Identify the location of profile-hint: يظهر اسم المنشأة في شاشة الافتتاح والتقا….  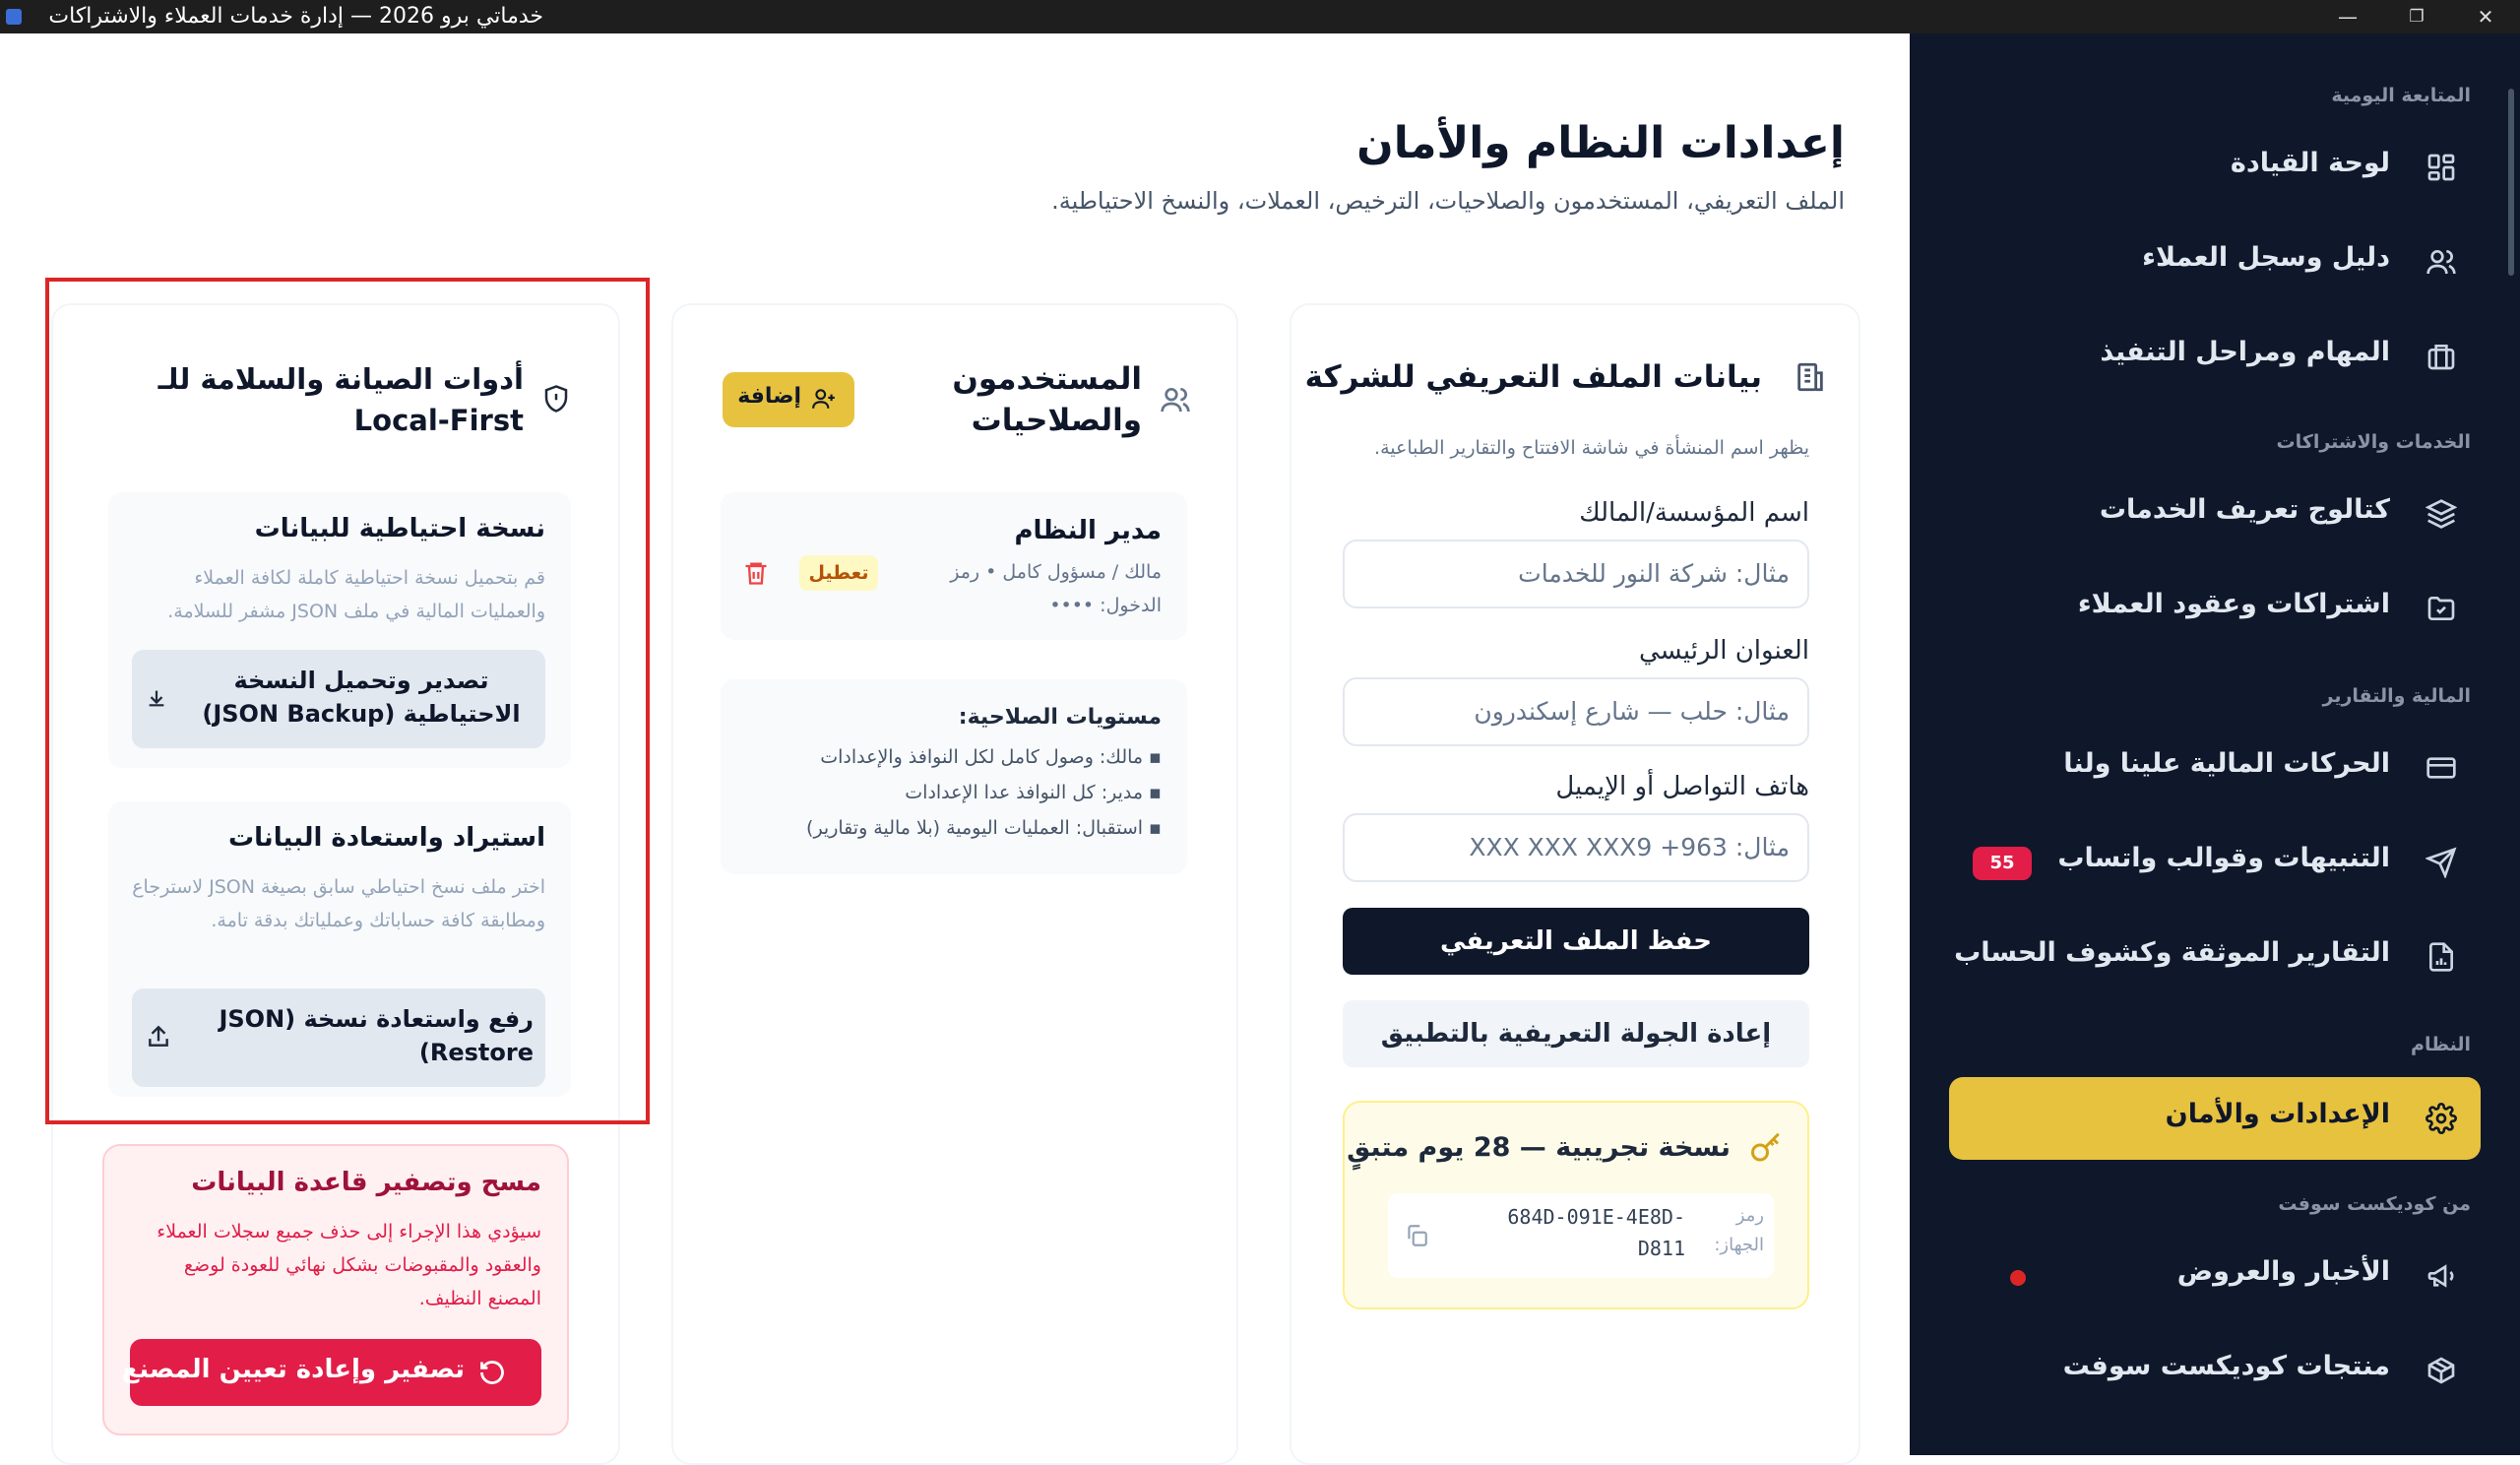
(1591, 448).